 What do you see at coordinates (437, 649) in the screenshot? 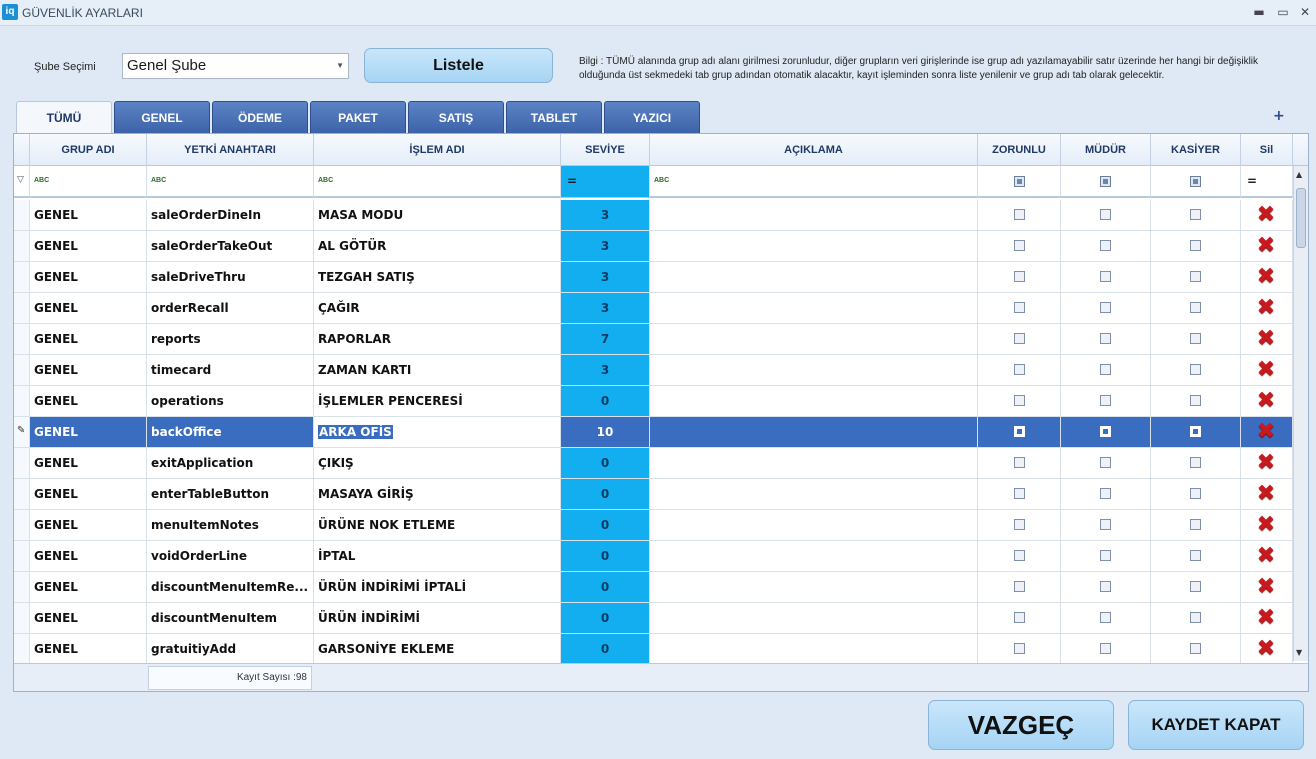
I see `cell-operation: GARSONİYE EKLEME` at bounding box center [437, 649].